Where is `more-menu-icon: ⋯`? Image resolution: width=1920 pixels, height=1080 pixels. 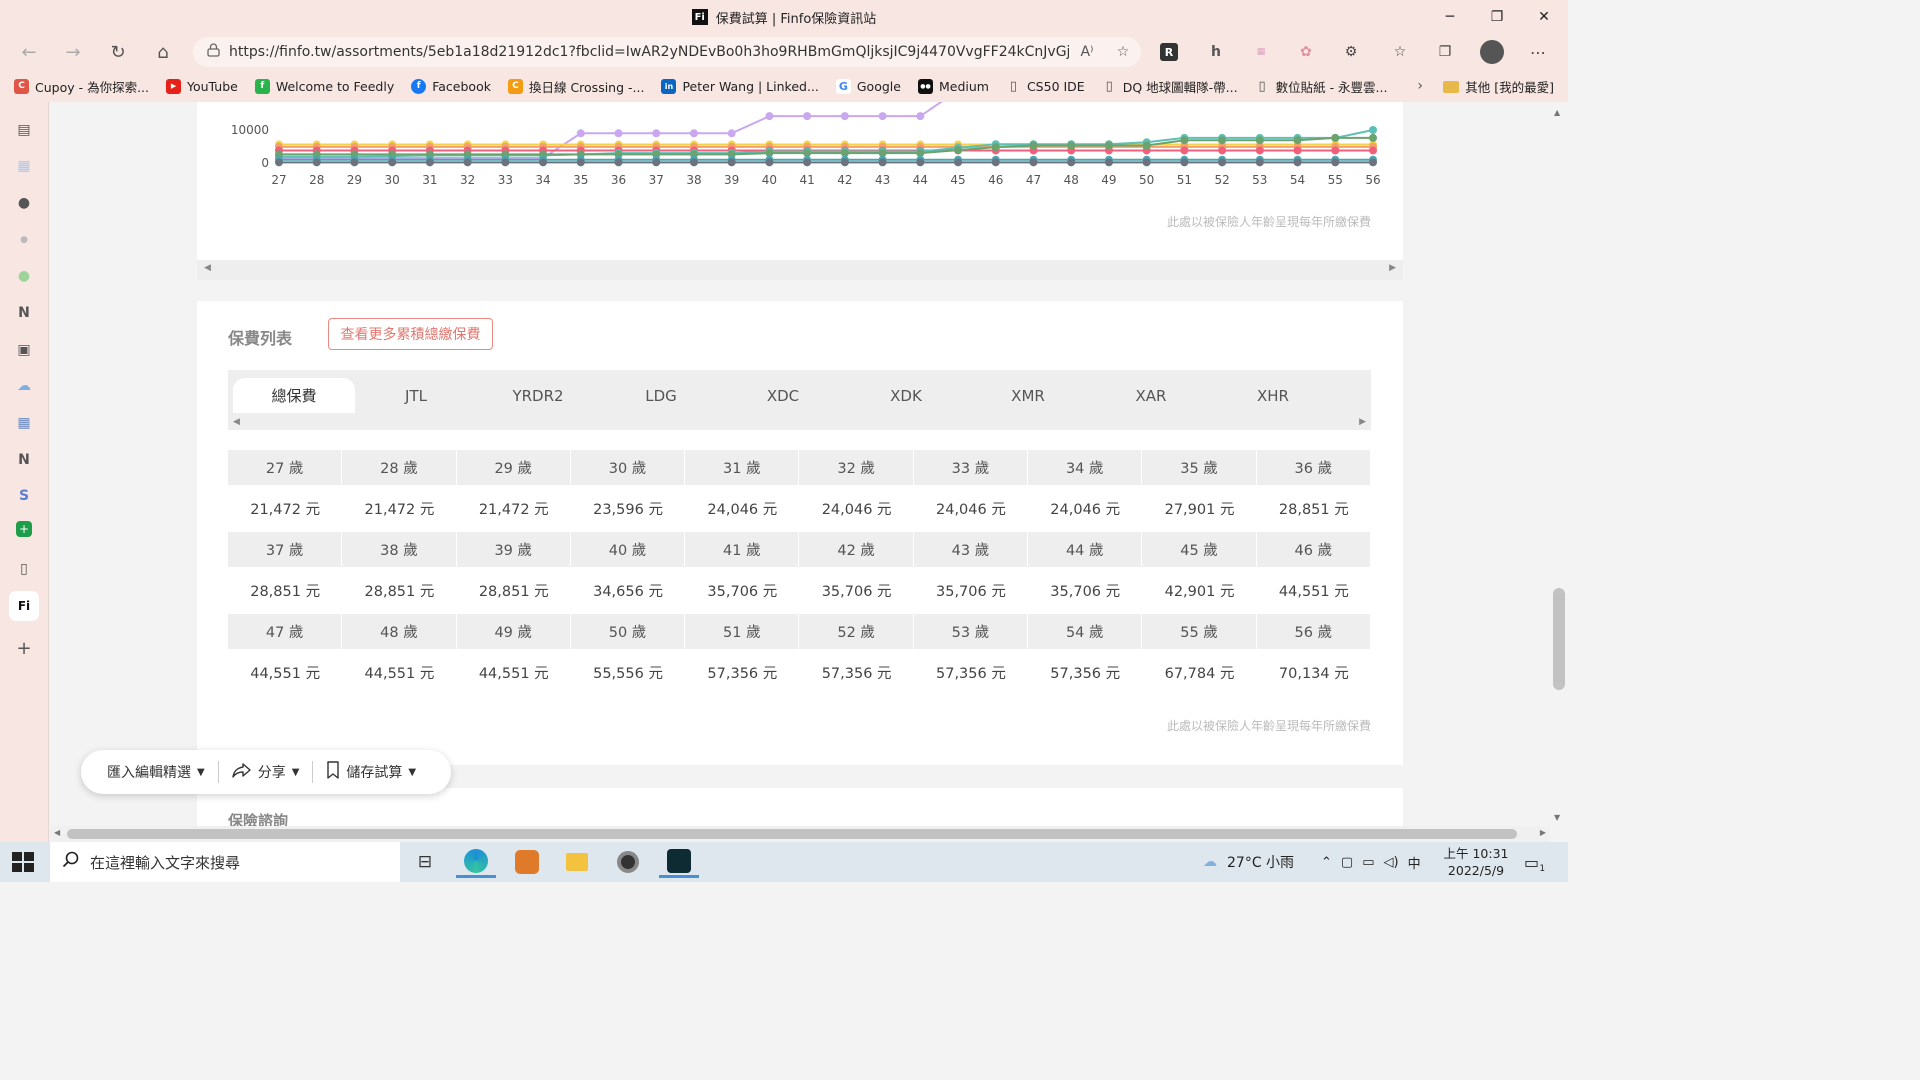 more-menu-icon: ⋯ is located at coordinates (1538, 52).